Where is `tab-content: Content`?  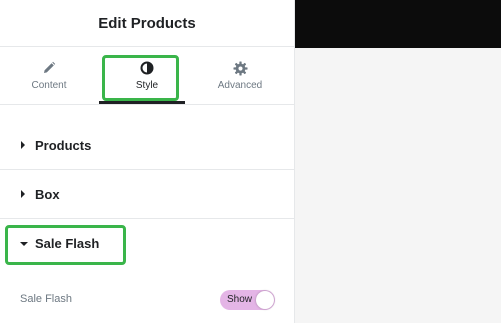
tab-content: Content is located at coordinates (49, 76).